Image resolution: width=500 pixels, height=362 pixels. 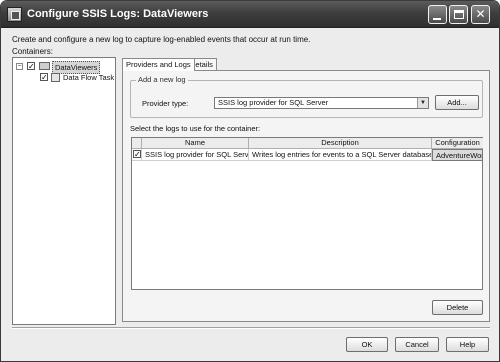 I want to click on dataviewers-checkbox: ✓, so click(x=31, y=66).